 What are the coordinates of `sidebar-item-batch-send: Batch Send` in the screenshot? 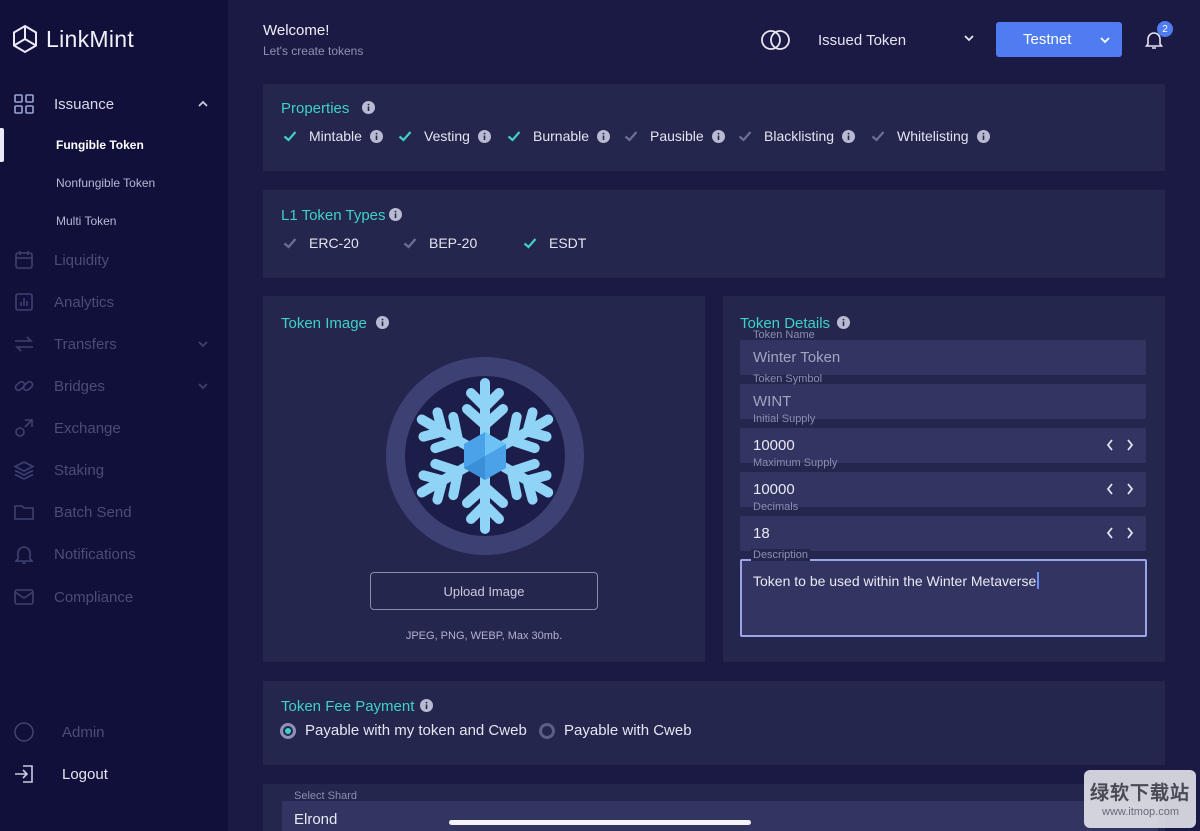 It's located at (114, 512).